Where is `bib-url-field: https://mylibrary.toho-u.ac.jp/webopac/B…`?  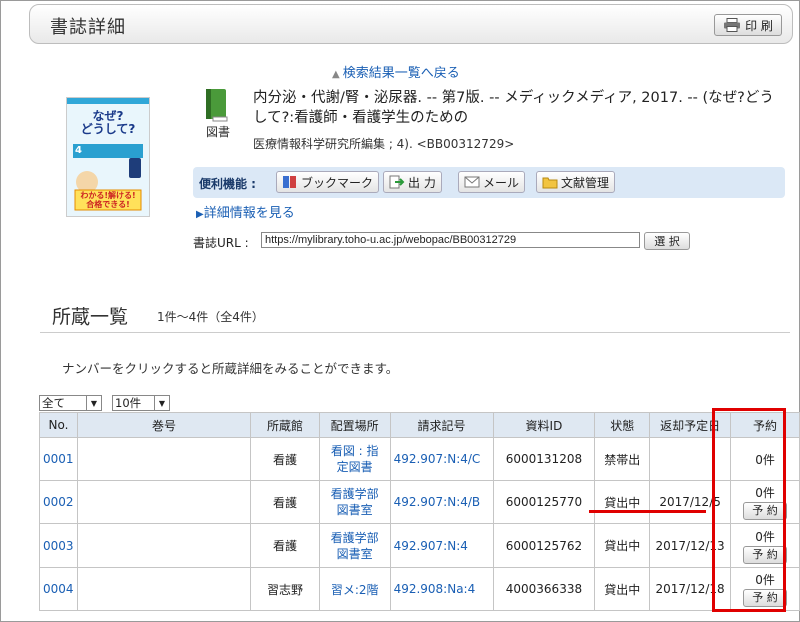
bib-url-field: https://mylibrary.toho-u.ac.jp/webopac/B… is located at coordinates (450, 240).